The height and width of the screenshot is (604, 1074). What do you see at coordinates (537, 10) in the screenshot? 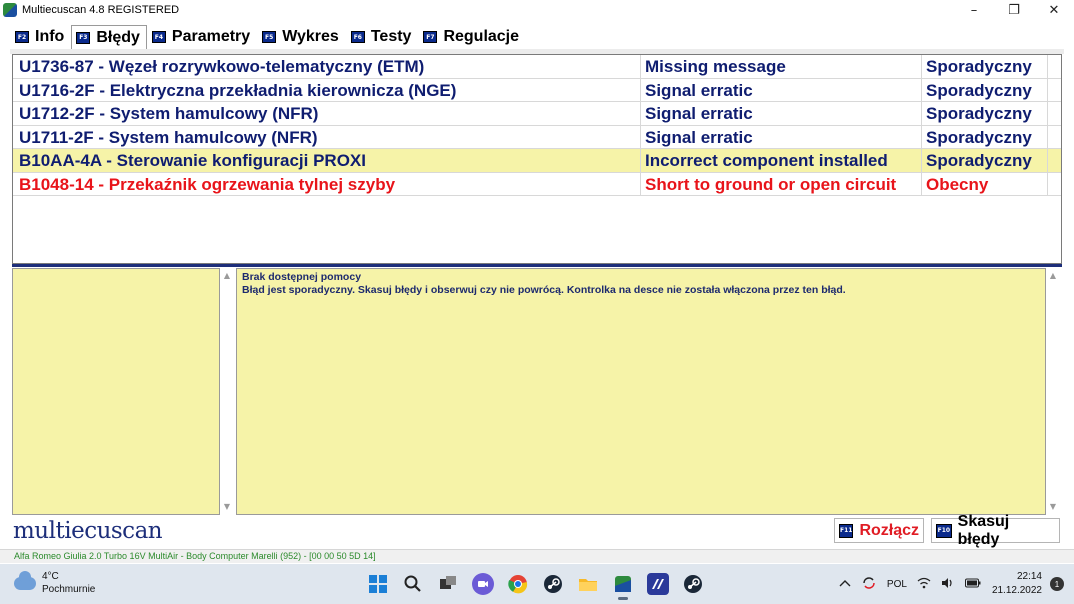
I see `title-bar: Multiecuscan 4.8 REGISTERED – ❐ ✕` at bounding box center [537, 10].